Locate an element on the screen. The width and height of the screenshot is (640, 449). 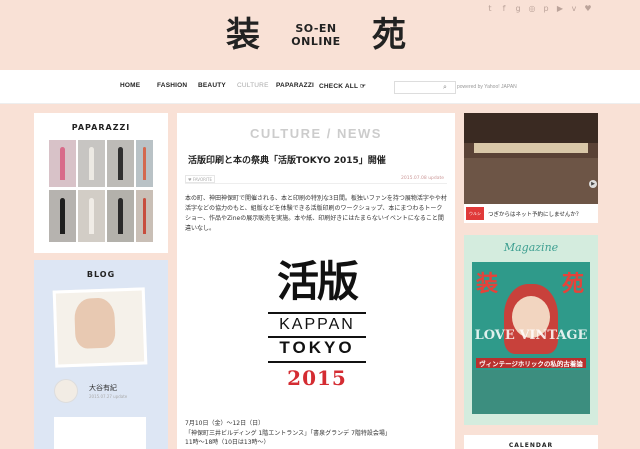
ad-image-room is located at coordinates (531, 183).